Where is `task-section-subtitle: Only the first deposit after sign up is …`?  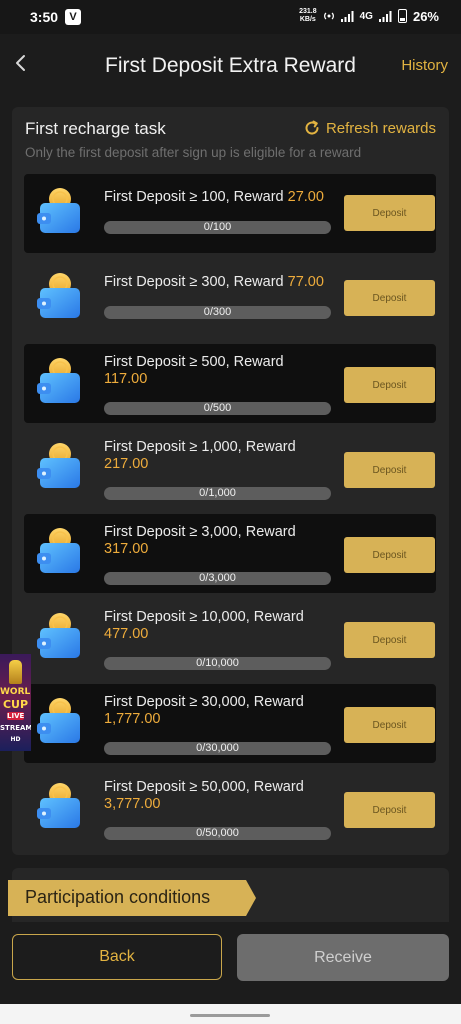 task-section-subtitle: Only the first deposit after sign up is … is located at coordinates (193, 152).